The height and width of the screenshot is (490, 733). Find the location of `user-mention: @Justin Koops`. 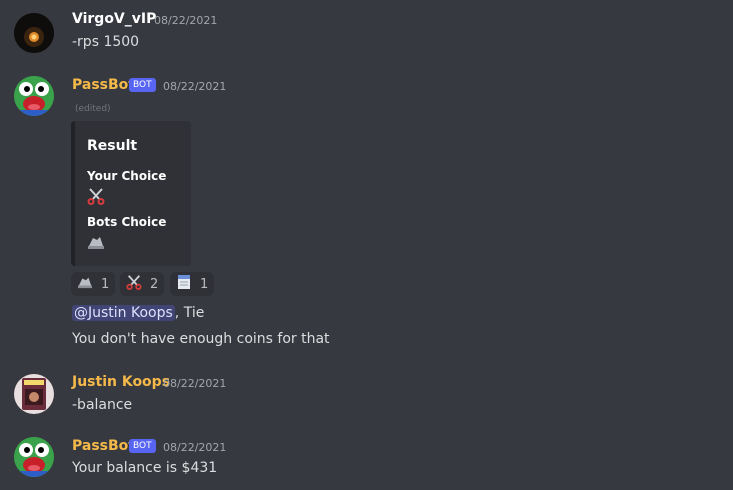

user-mention: @Justin Koops is located at coordinates (123, 313).